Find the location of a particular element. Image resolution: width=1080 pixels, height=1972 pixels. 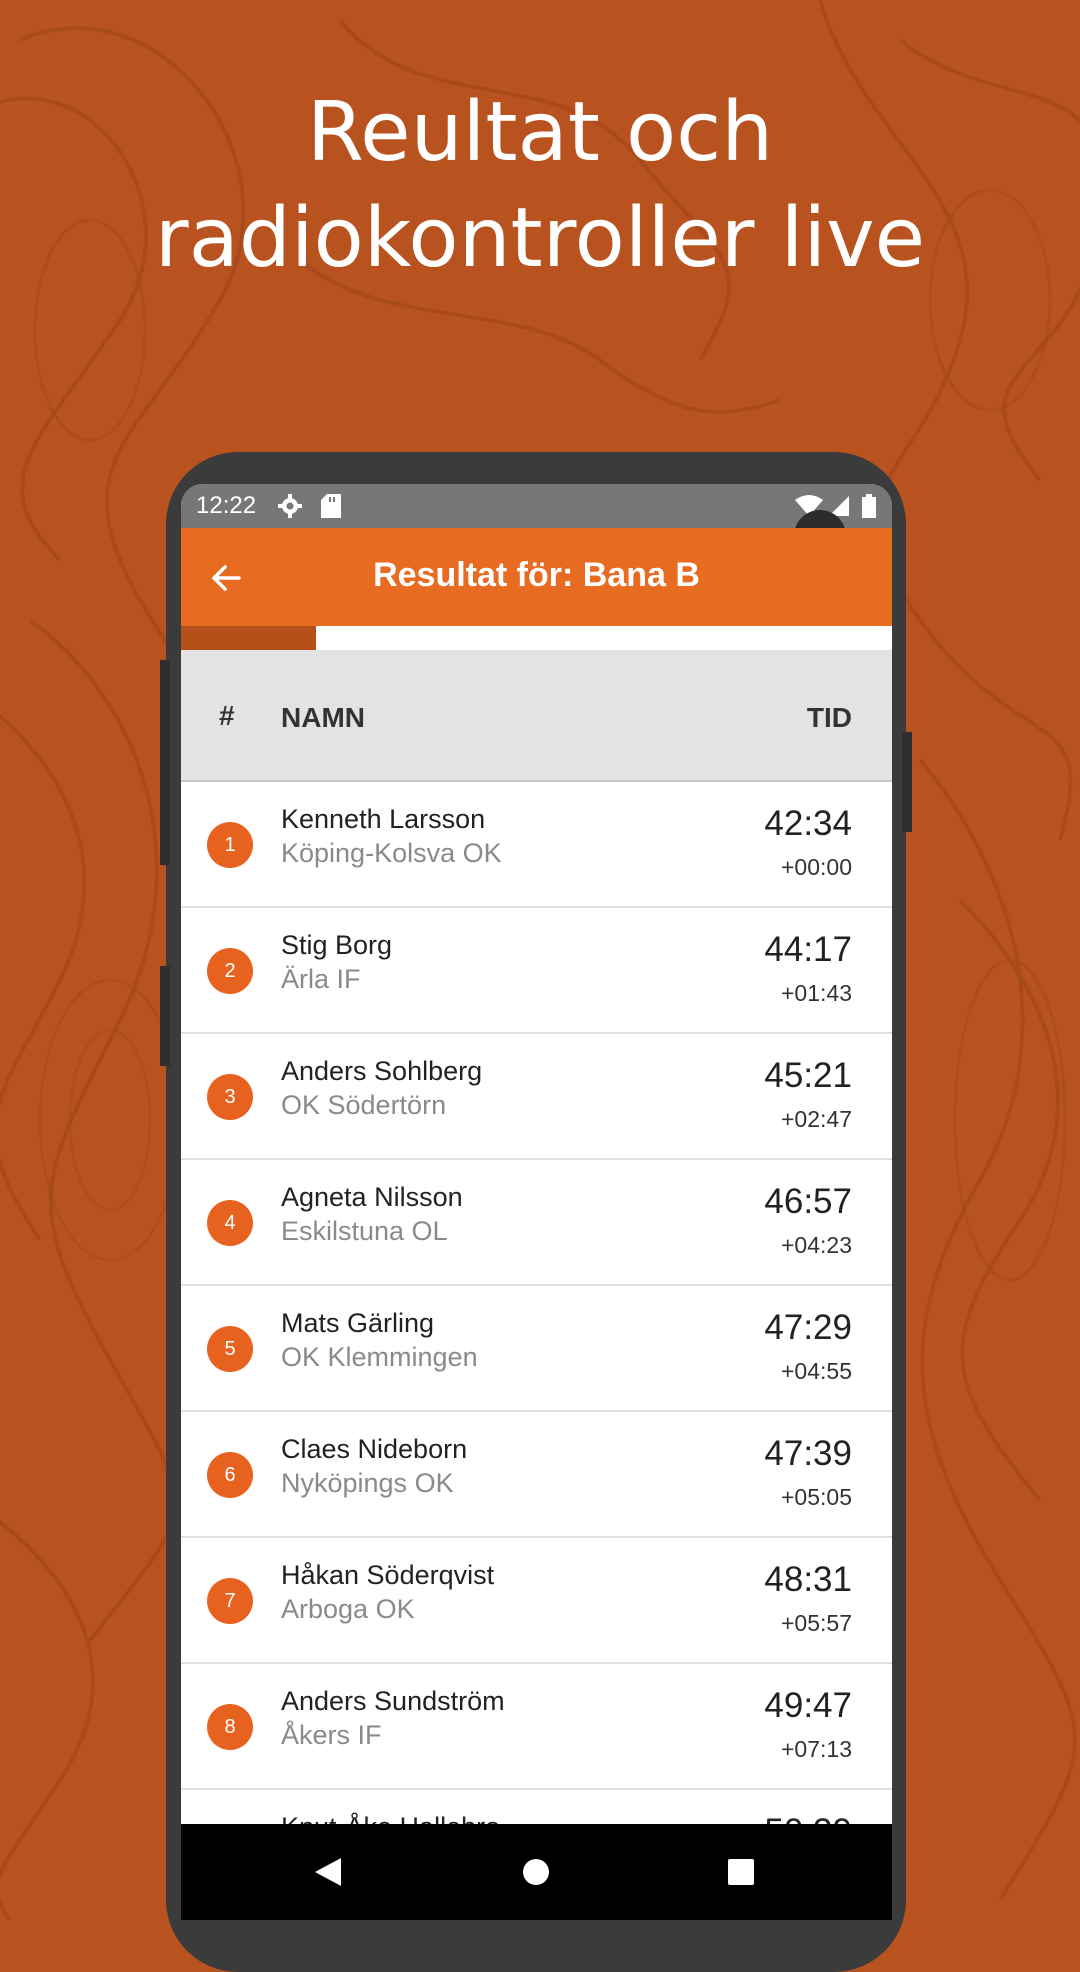

runner-name: Håkan Söderqvist is located at coordinates (388, 1575).